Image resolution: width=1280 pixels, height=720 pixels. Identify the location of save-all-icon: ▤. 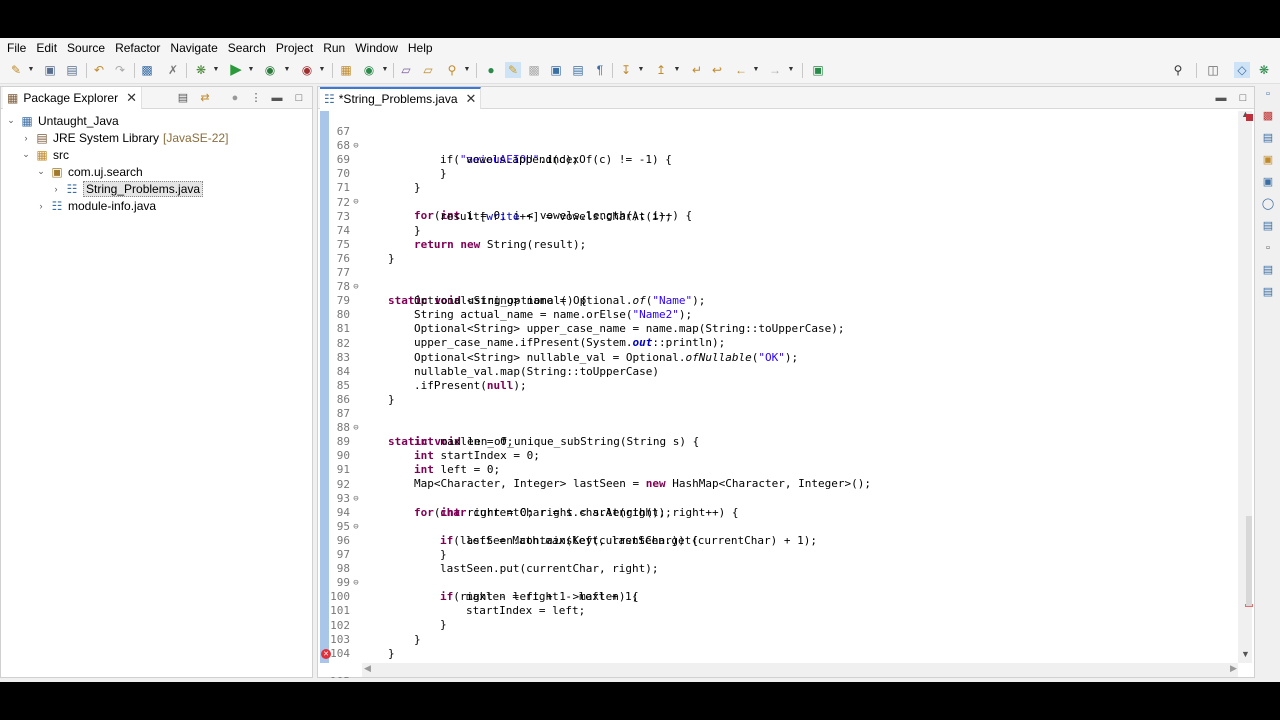
(72, 70).